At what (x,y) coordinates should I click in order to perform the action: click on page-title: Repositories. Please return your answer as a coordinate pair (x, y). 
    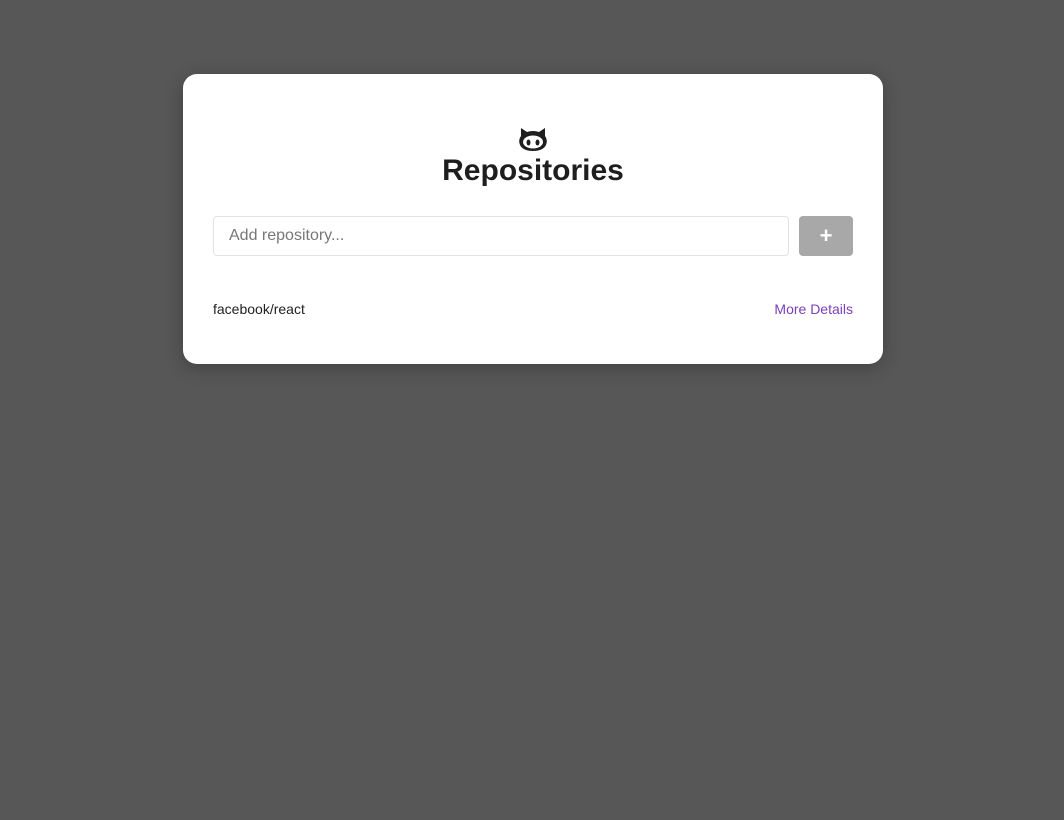
    Looking at the image, I should click on (533, 170).